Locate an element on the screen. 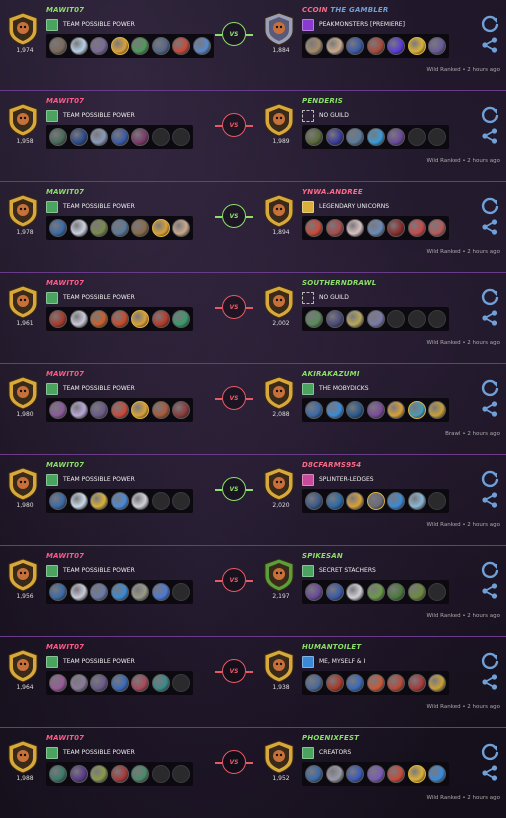 The image size is (506, 818). player-name: YNWA.ANDREE is located at coordinates (332, 192).